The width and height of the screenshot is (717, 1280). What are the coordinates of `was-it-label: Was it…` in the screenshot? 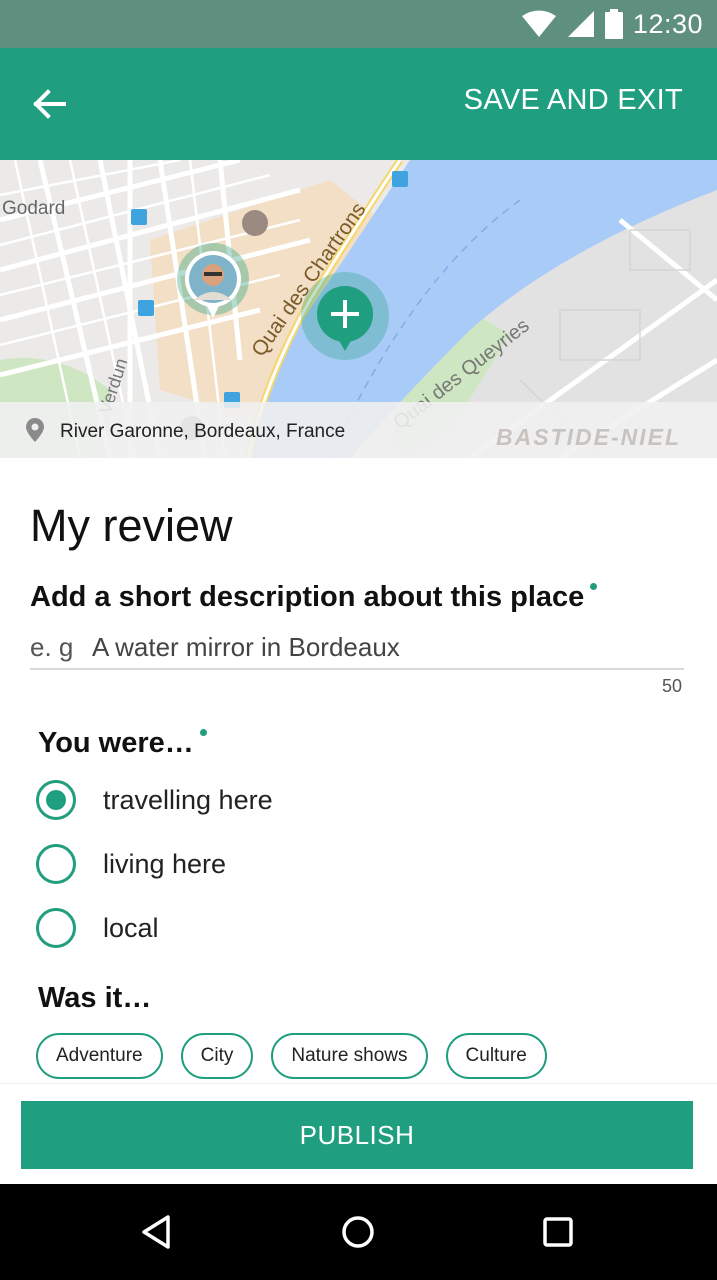 It's located at (95, 998).